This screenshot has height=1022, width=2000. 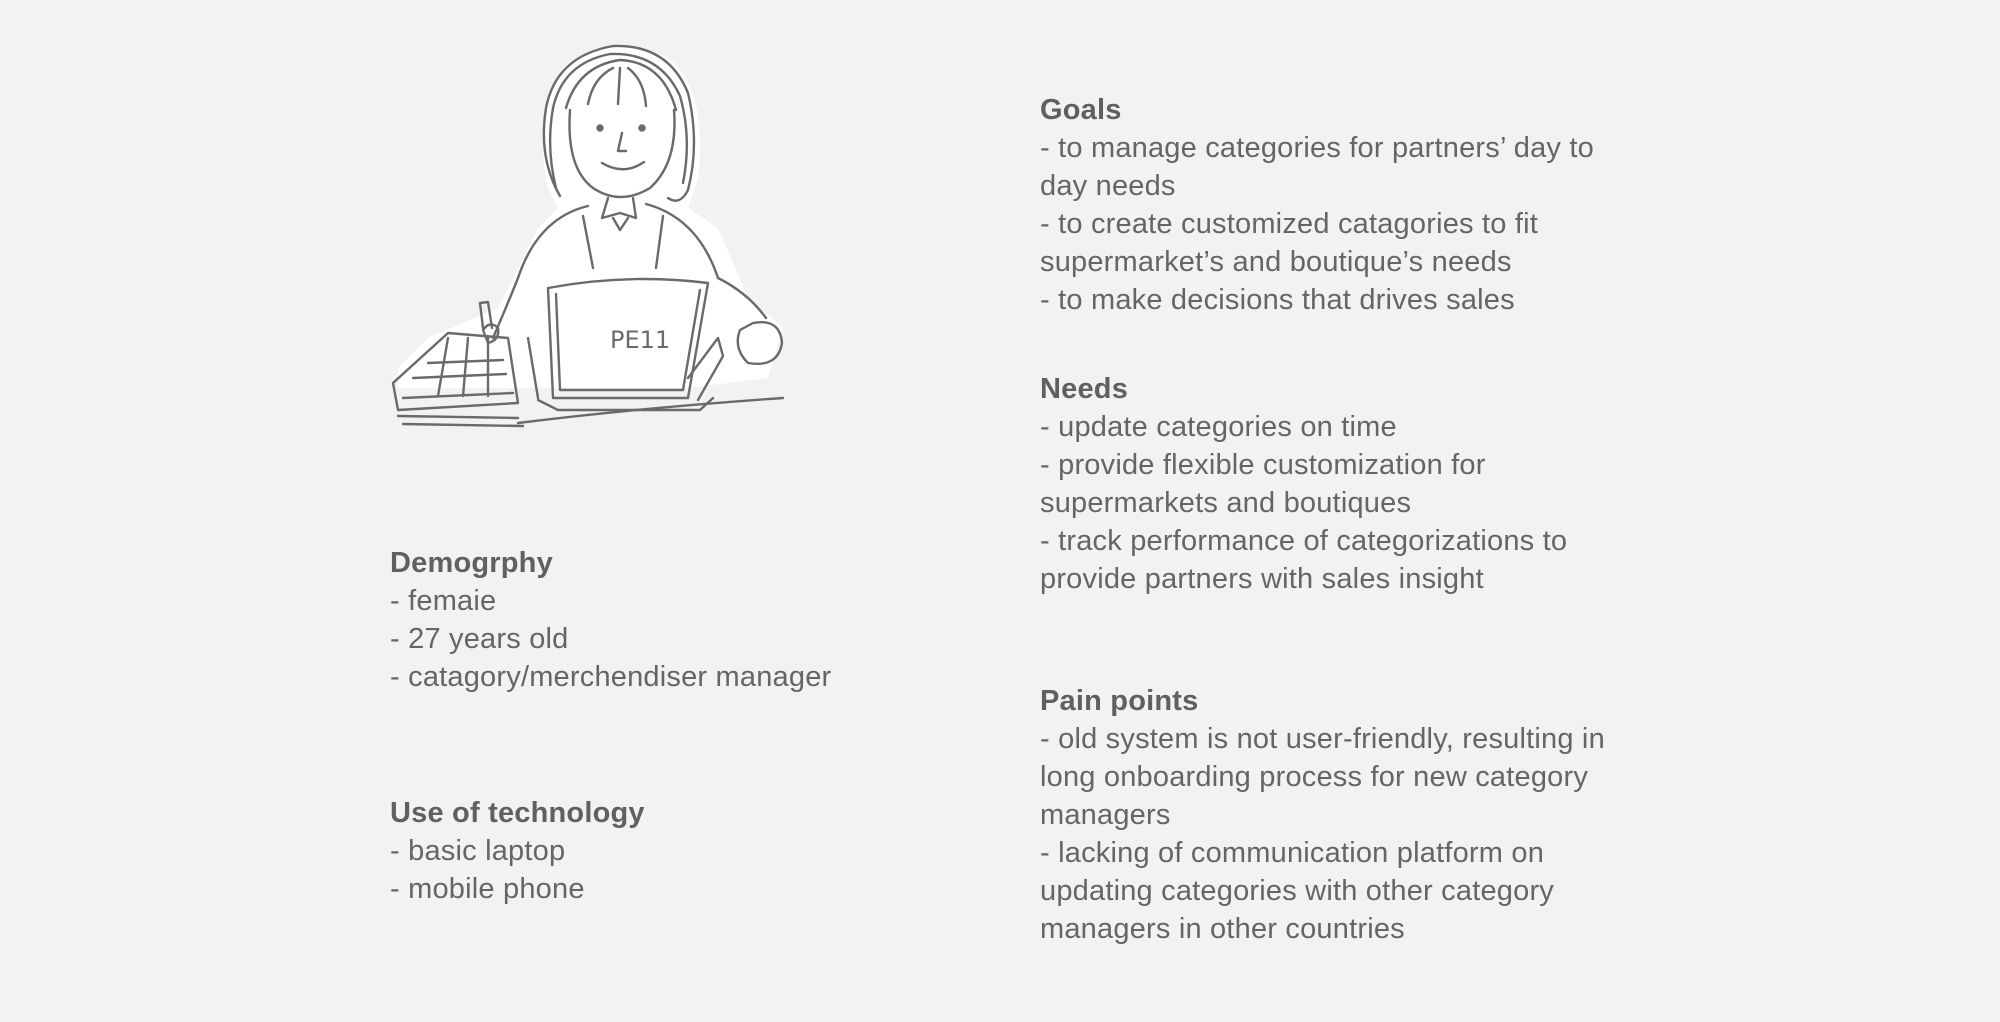 I want to click on technology-item: - basic laptop, so click(x=478, y=851).